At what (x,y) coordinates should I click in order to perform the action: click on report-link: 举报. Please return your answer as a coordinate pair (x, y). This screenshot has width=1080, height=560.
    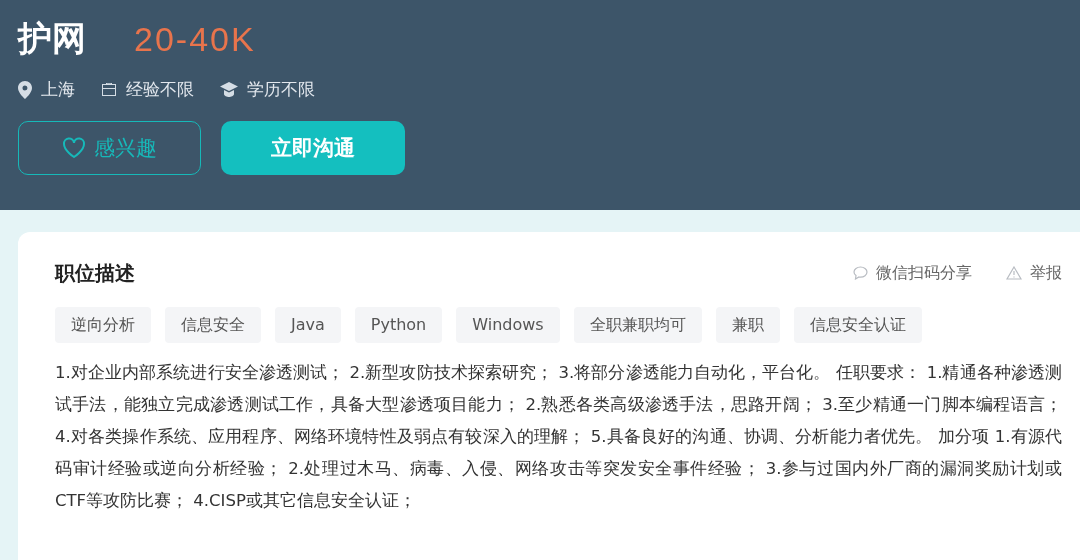
    Looking at the image, I should click on (1034, 273).